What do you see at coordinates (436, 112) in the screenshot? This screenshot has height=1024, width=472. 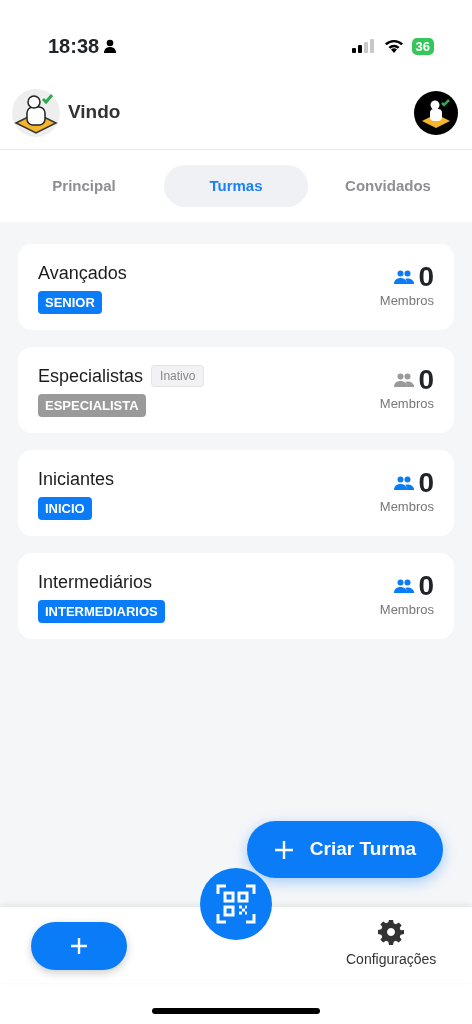 I see `profile-avatar` at bounding box center [436, 112].